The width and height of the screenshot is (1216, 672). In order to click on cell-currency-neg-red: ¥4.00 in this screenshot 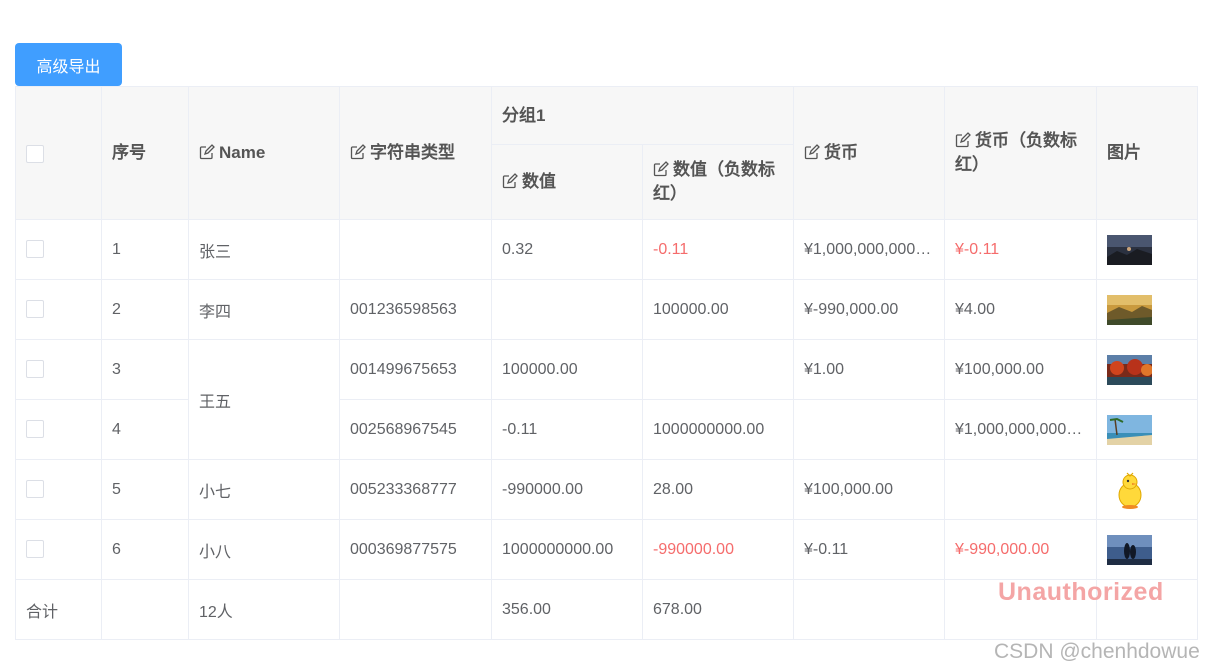, I will do `click(1020, 309)`.